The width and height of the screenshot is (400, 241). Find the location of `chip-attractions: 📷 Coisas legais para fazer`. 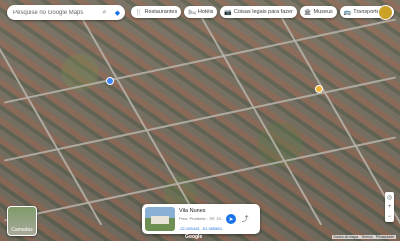

chip-attractions: 📷 Coisas legais para fazer is located at coordinates (258, 12).